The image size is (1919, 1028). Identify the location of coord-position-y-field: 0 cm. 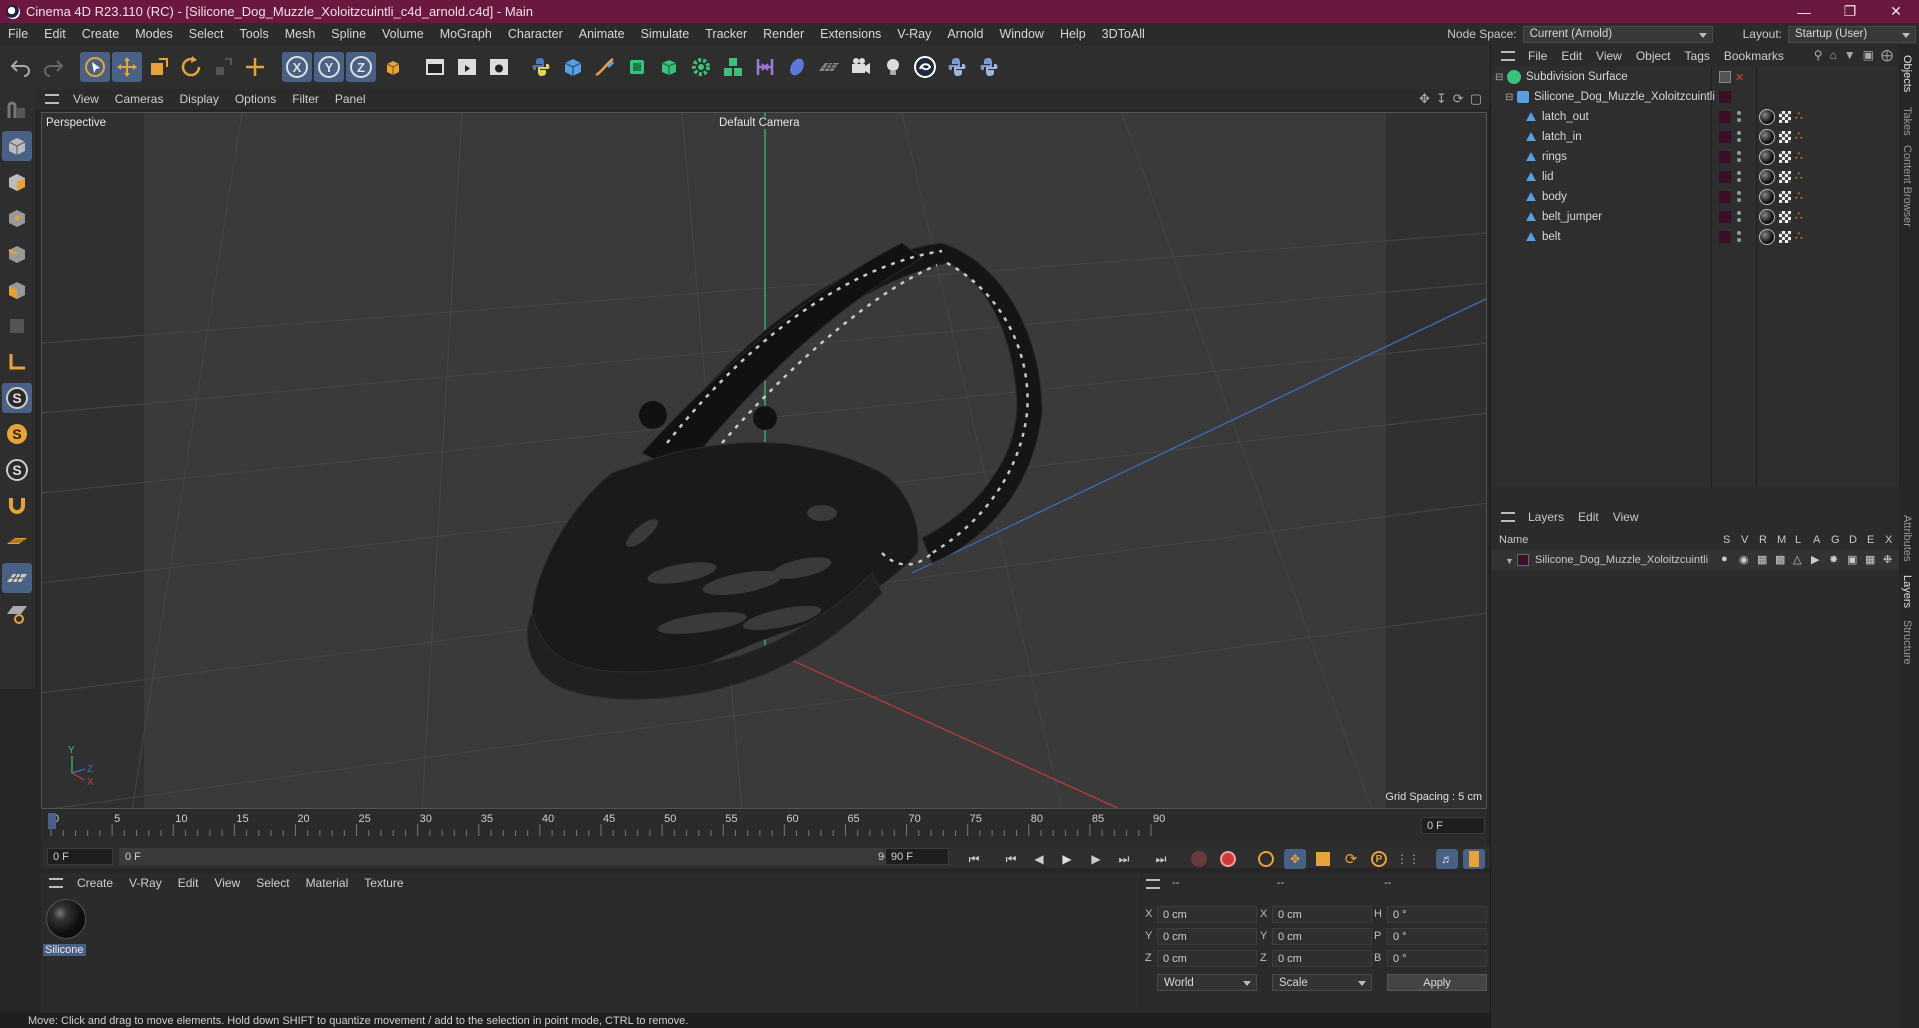
(1207, 936).